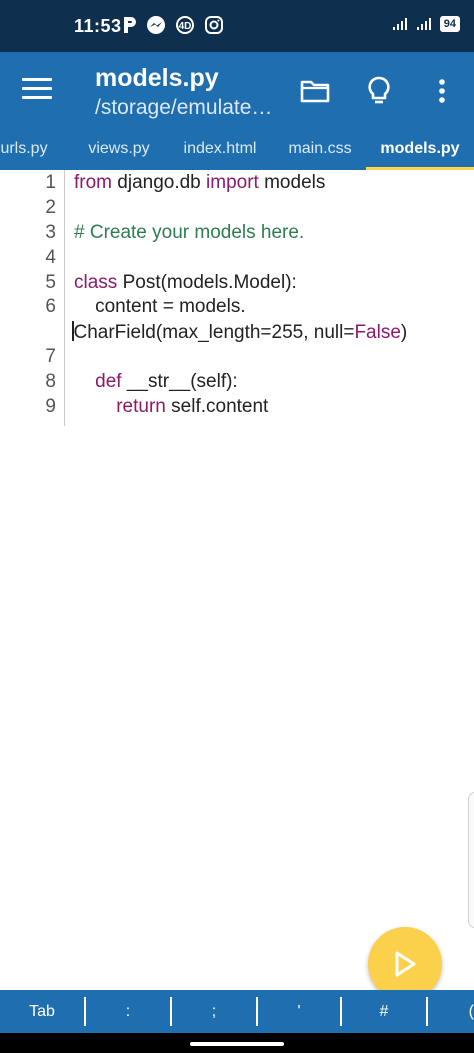  Describe the element at coordinates (50, 207) in the screenshot. I see `line-number: 2` at that location.